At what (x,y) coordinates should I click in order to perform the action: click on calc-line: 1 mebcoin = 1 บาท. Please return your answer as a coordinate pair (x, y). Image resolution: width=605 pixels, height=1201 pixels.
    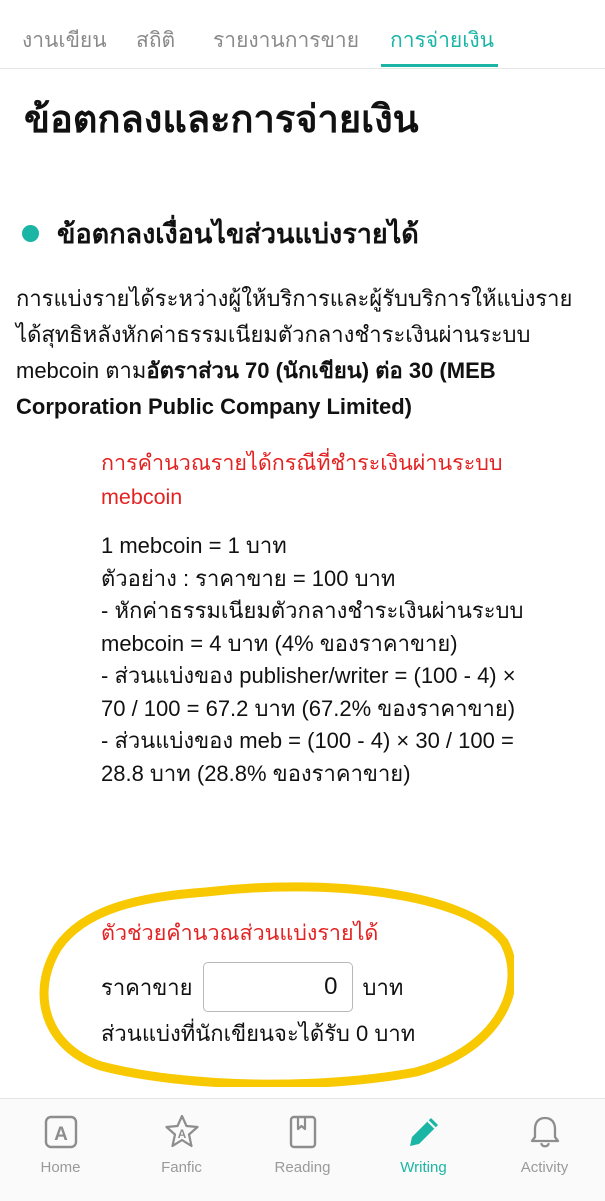
    Looking at the image, I should click on (194, 545).